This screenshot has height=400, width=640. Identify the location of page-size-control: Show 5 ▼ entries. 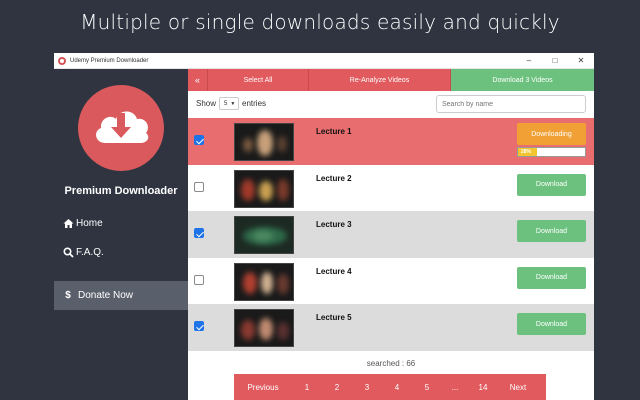
(231, 103).